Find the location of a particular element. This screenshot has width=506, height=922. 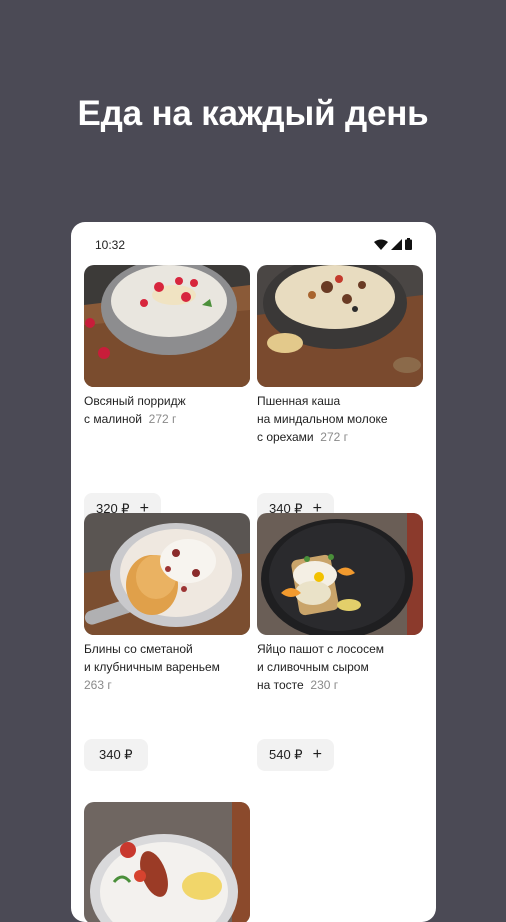

price-button: 340 ₽ is located at coordinates (116, 755).